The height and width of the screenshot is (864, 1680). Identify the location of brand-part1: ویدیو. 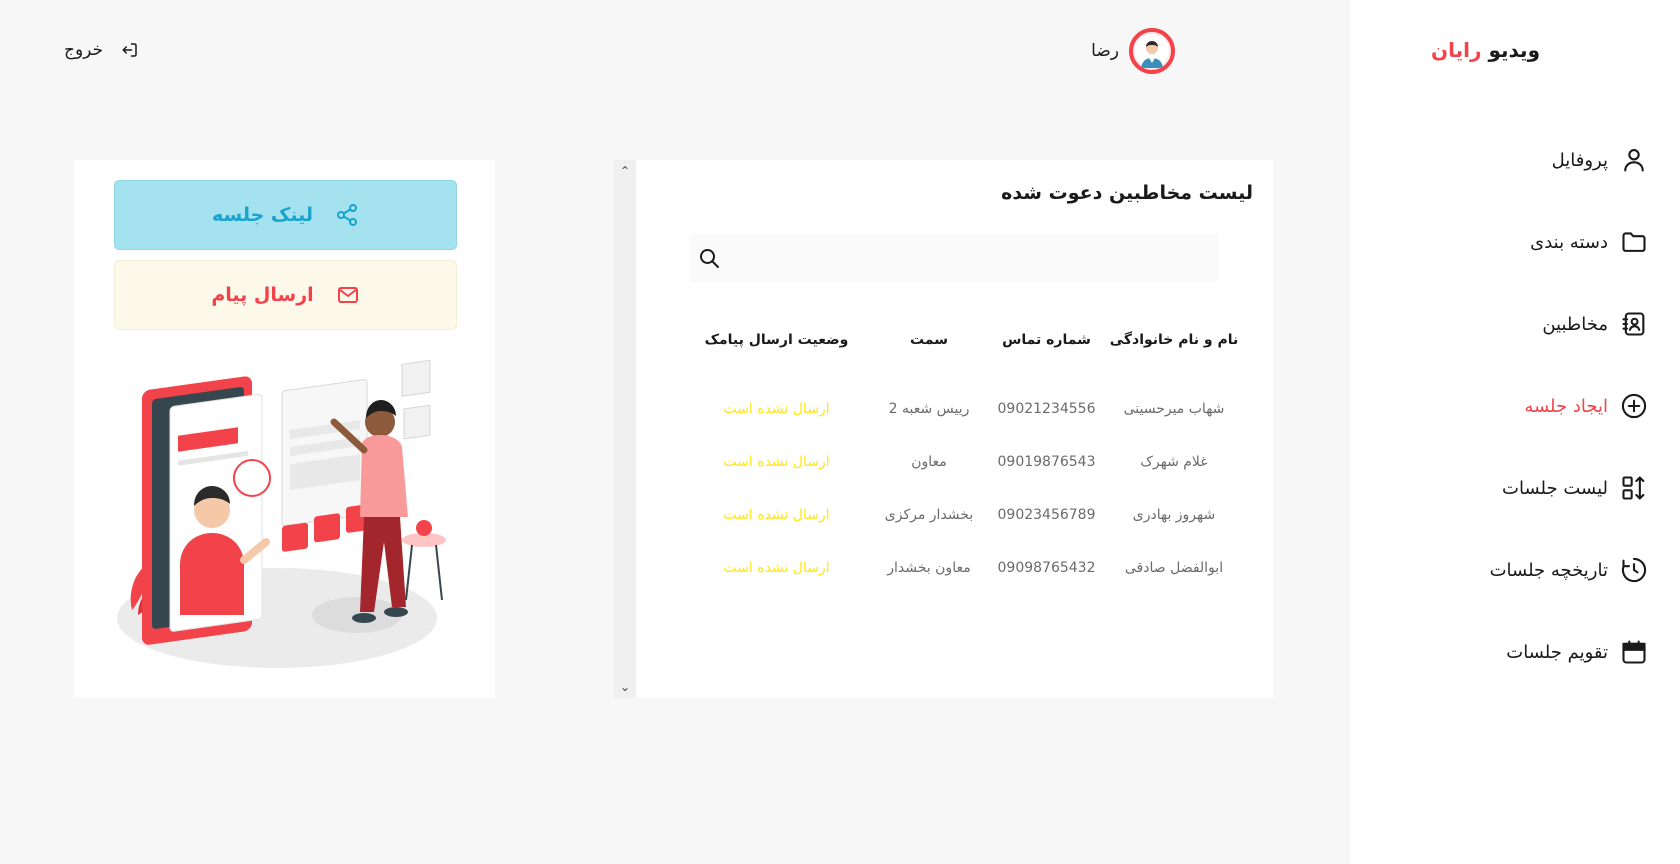
(1514, 50).